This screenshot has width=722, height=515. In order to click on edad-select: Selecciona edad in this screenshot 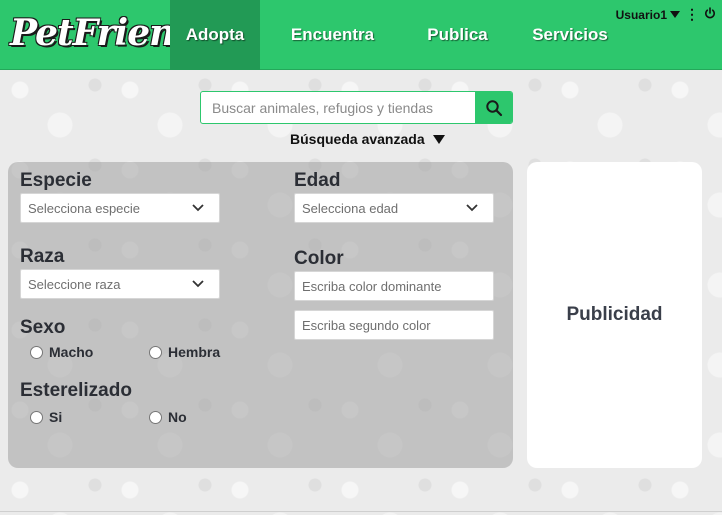, I will do `click(394, 208)`.